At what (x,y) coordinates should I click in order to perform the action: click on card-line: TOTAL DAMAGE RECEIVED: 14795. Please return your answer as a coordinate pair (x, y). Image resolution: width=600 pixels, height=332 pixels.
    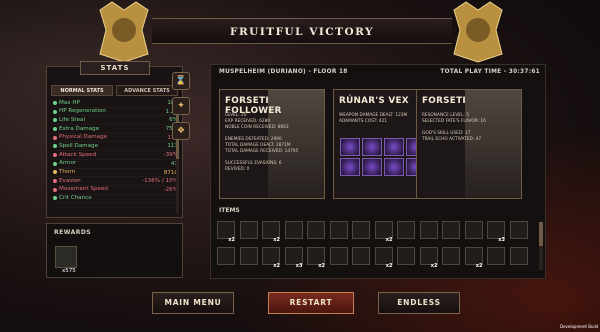
    Looking at the image, I should click on (262, 151).